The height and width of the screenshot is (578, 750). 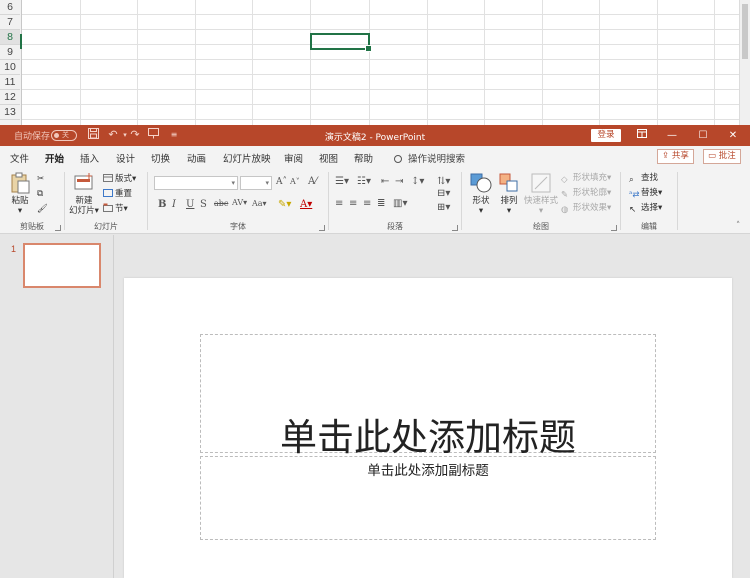 What do you see at coordinates (239, 202) in the screenshot?
I see `character-spacing-icon: AV▾` at bounding box center [239, 202].